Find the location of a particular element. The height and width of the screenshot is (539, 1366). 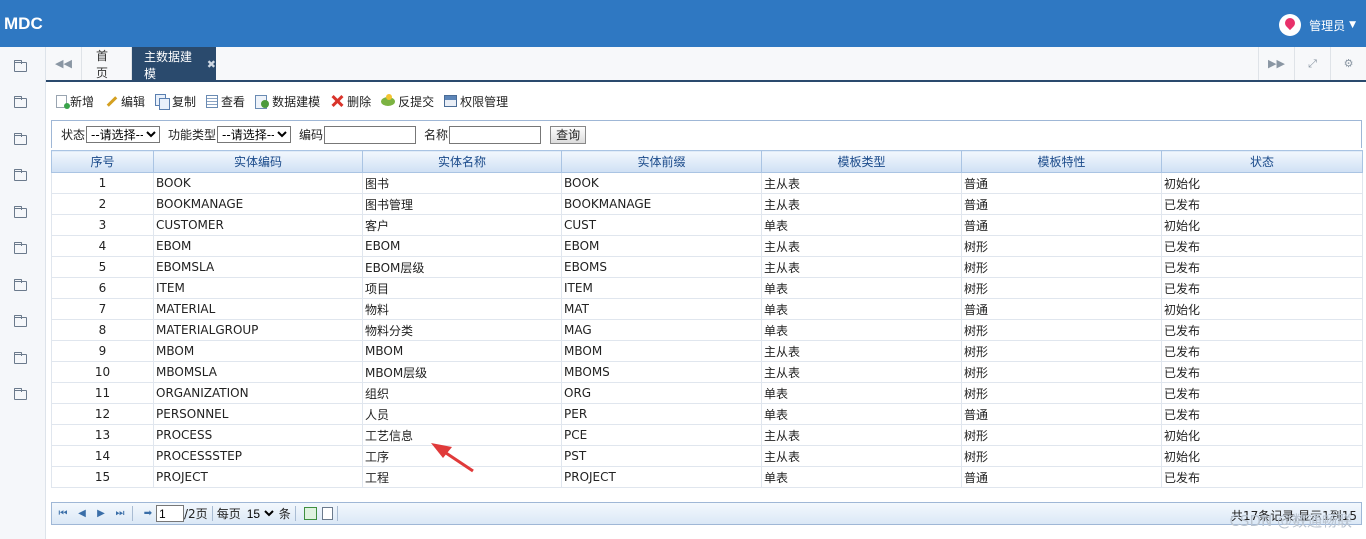

arrow-shaft is located at coordinates (458, 461).